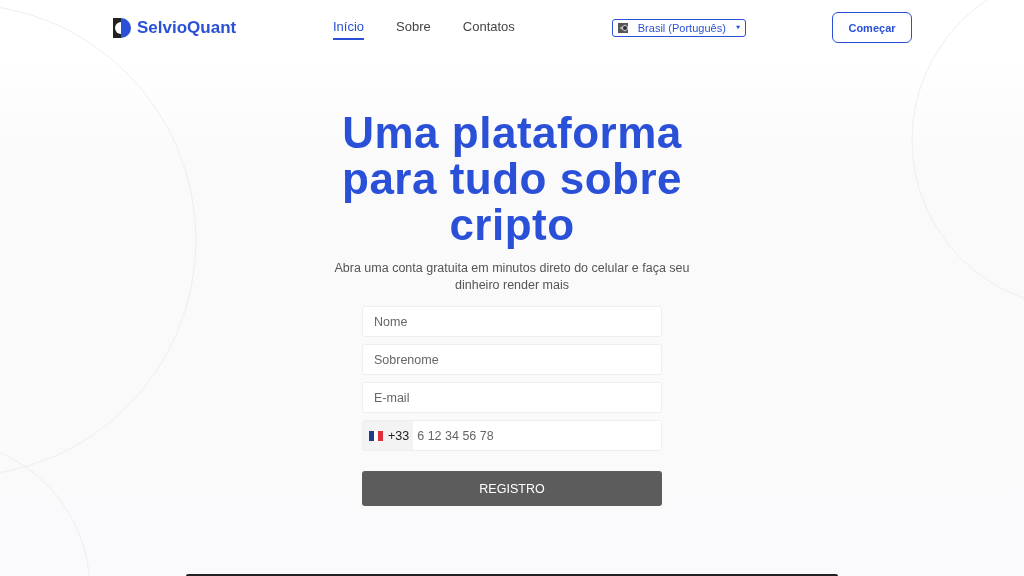 The image size is (1024, 576). I want to click on nav-tab: Sobre, so click(413, 27).